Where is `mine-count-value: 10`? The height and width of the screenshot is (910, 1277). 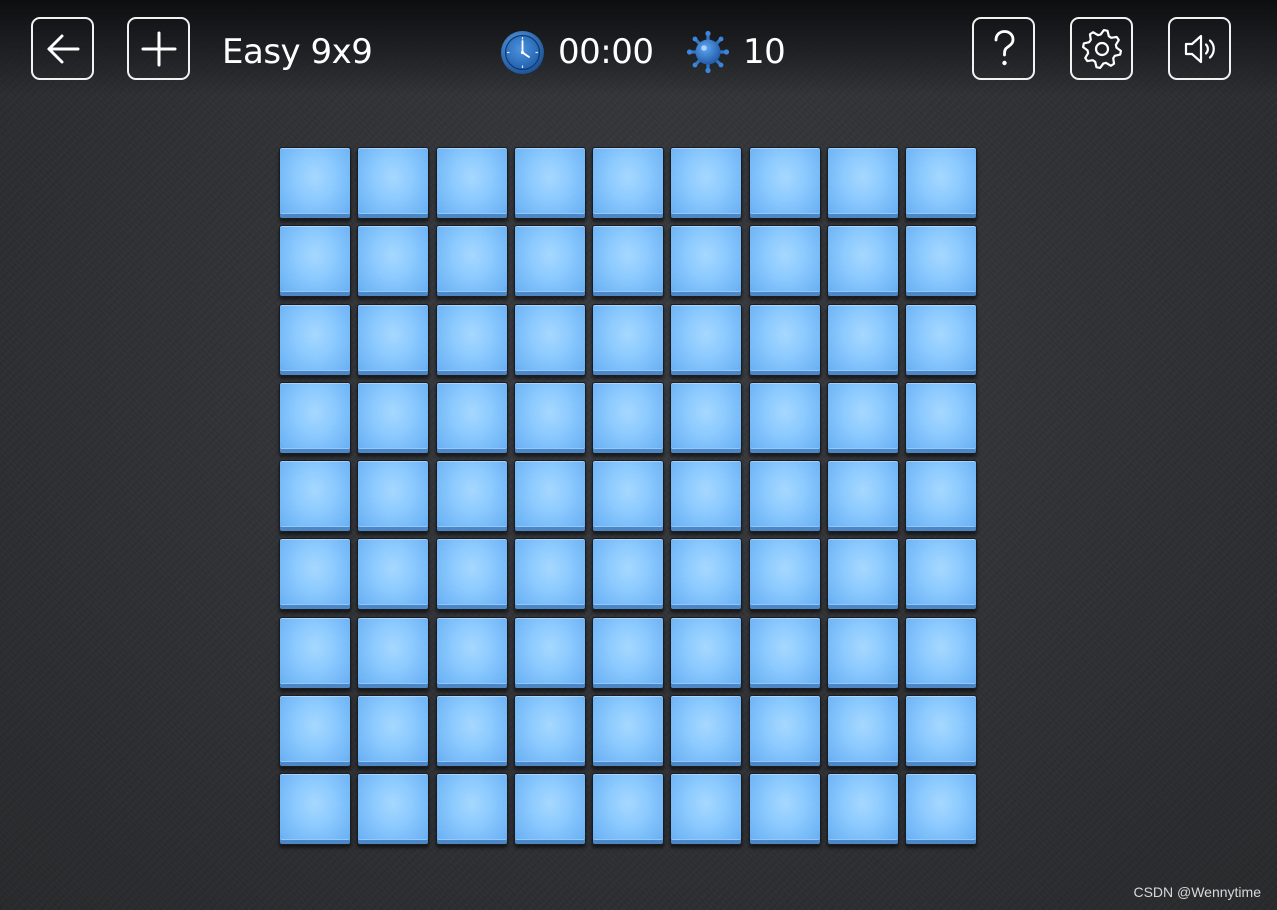 mine-count-value: 10 is located at coordinates (764, 52).